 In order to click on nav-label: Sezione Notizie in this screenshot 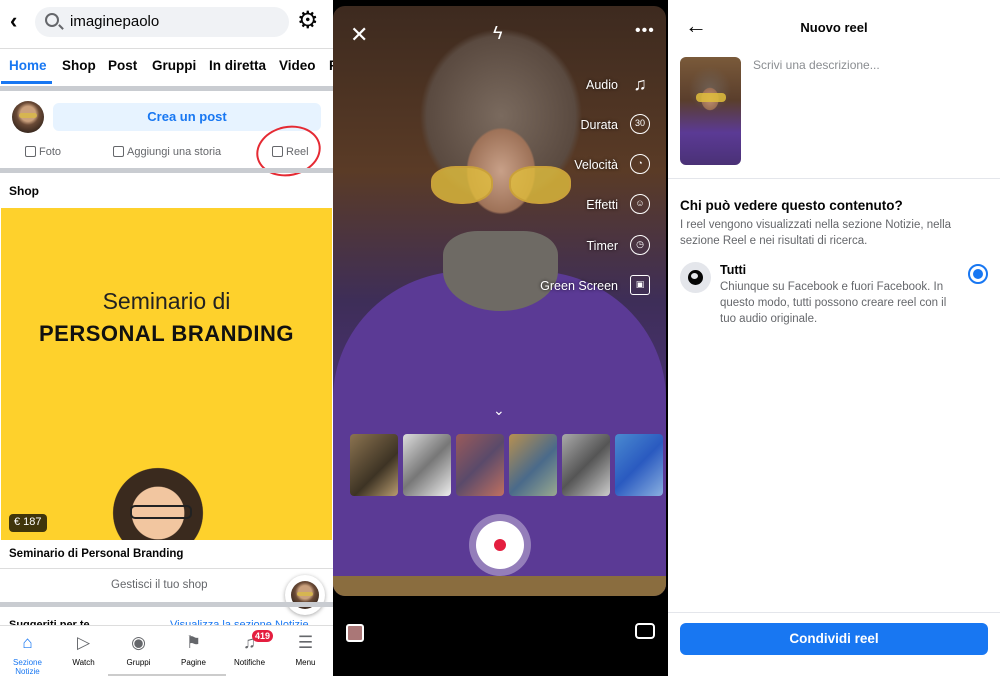, I will do `click(27, 667)`.